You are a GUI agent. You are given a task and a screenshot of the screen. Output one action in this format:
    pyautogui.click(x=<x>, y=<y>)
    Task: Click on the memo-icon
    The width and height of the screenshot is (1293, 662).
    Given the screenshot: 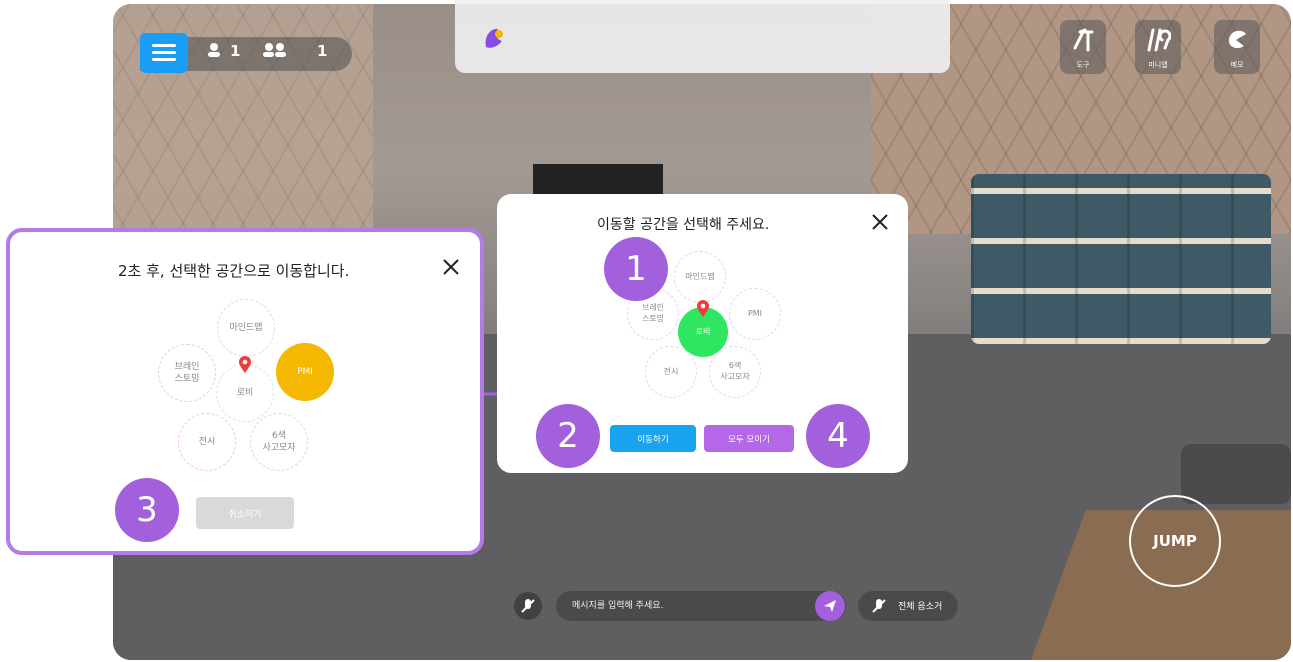 What is the action you would take?
    pyautogui.click(x=1237, y=39)
    